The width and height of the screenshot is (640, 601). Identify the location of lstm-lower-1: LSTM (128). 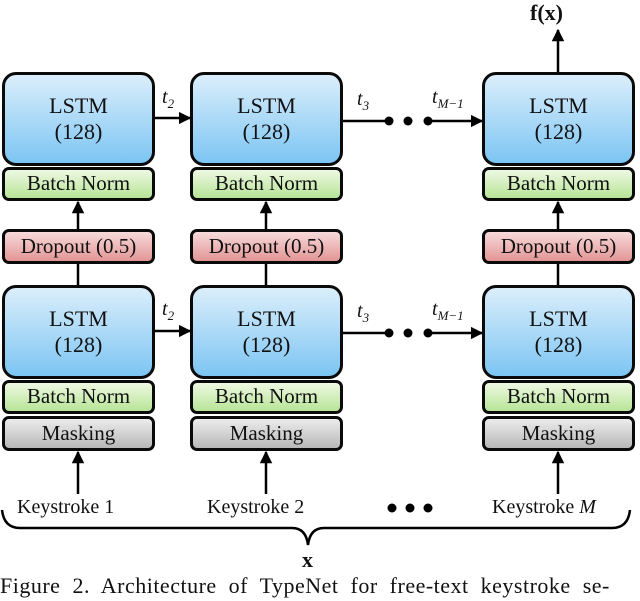
(78, 332).